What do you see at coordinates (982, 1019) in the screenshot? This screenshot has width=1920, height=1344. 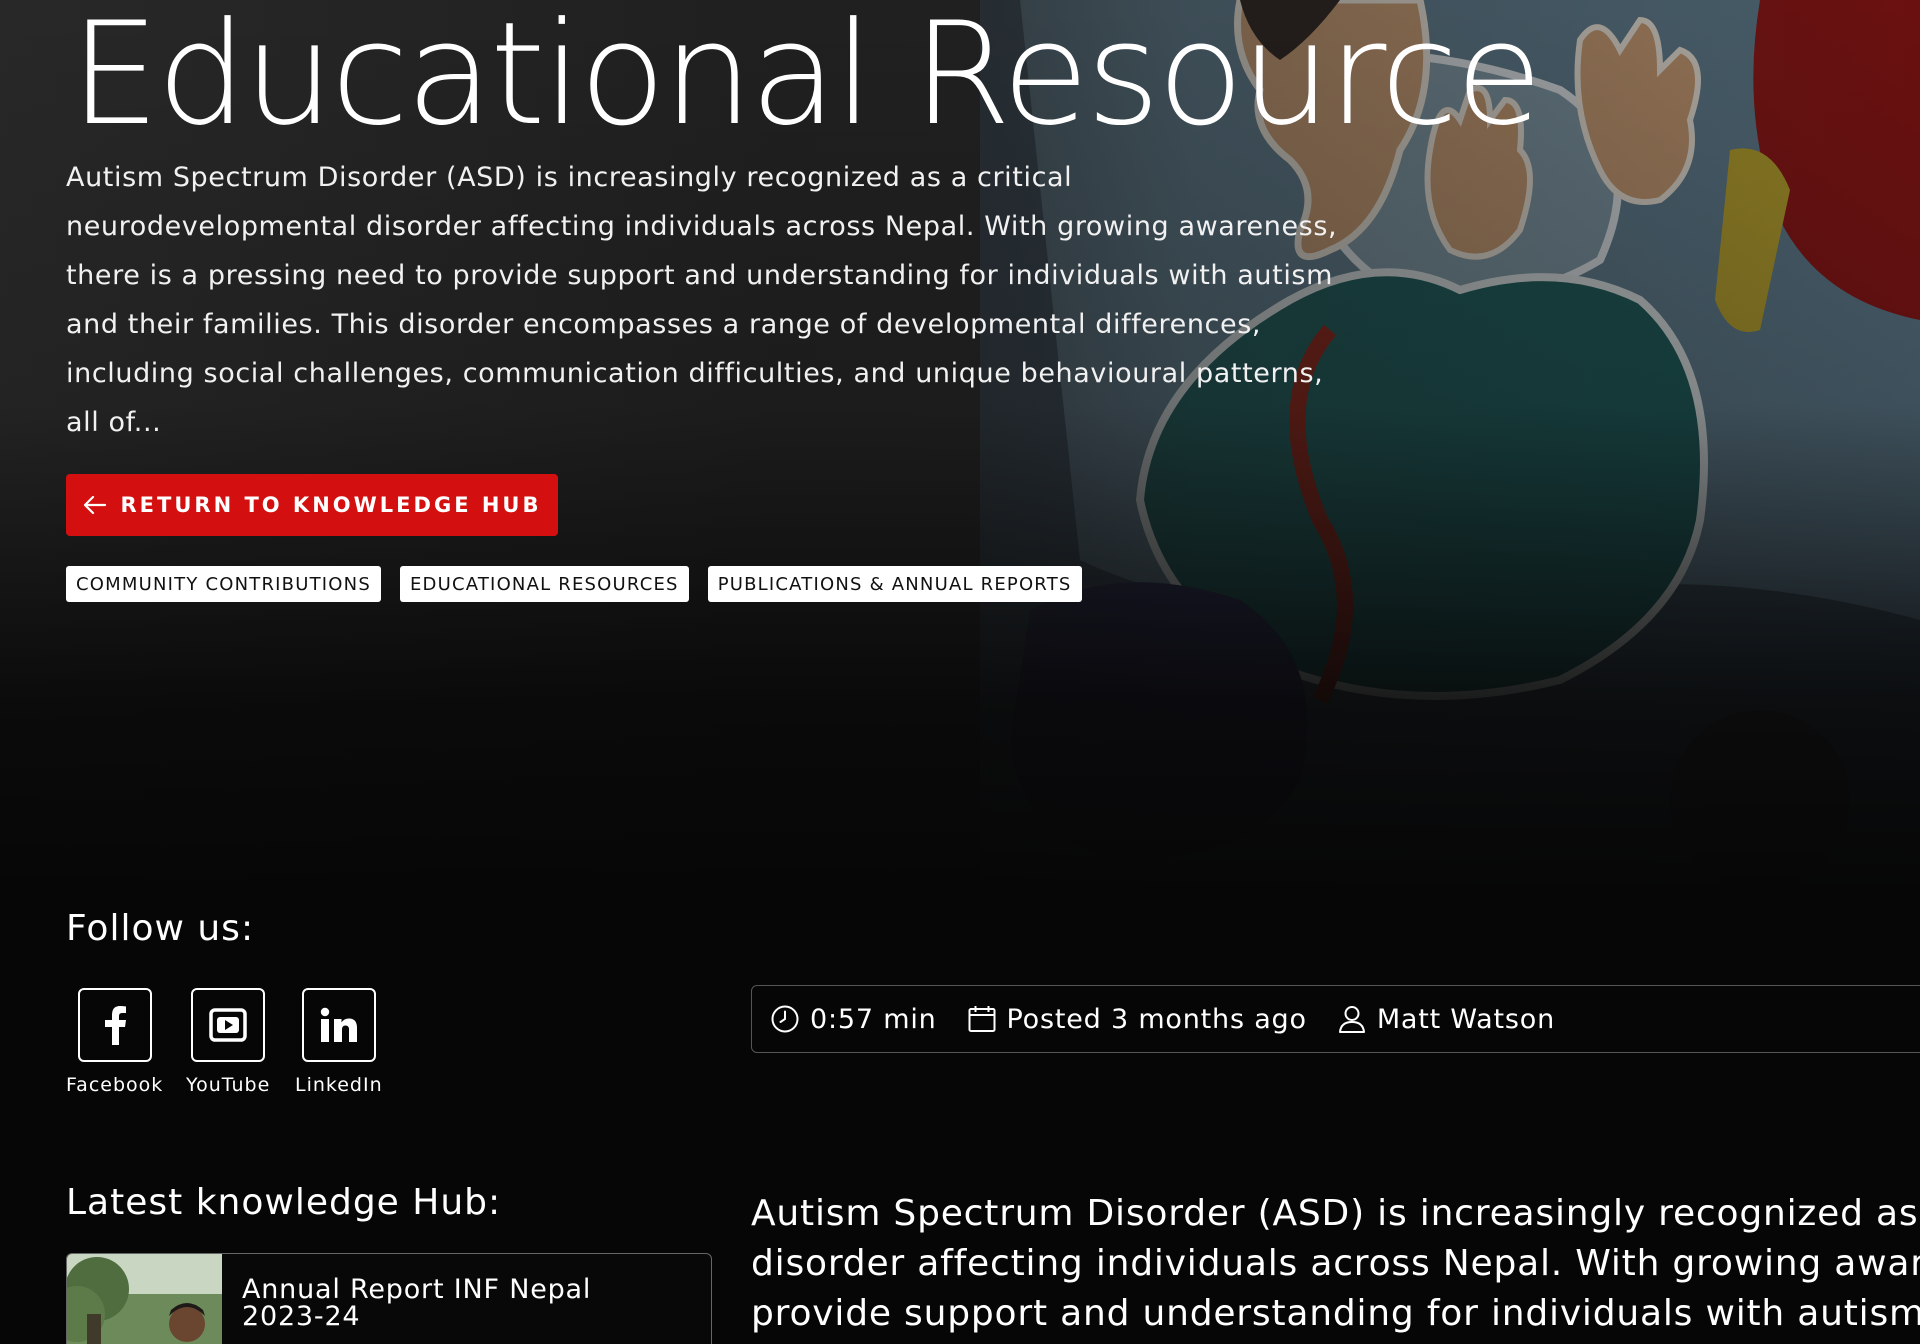 I see `calendar-icon` at bounding box center [982, 1019].